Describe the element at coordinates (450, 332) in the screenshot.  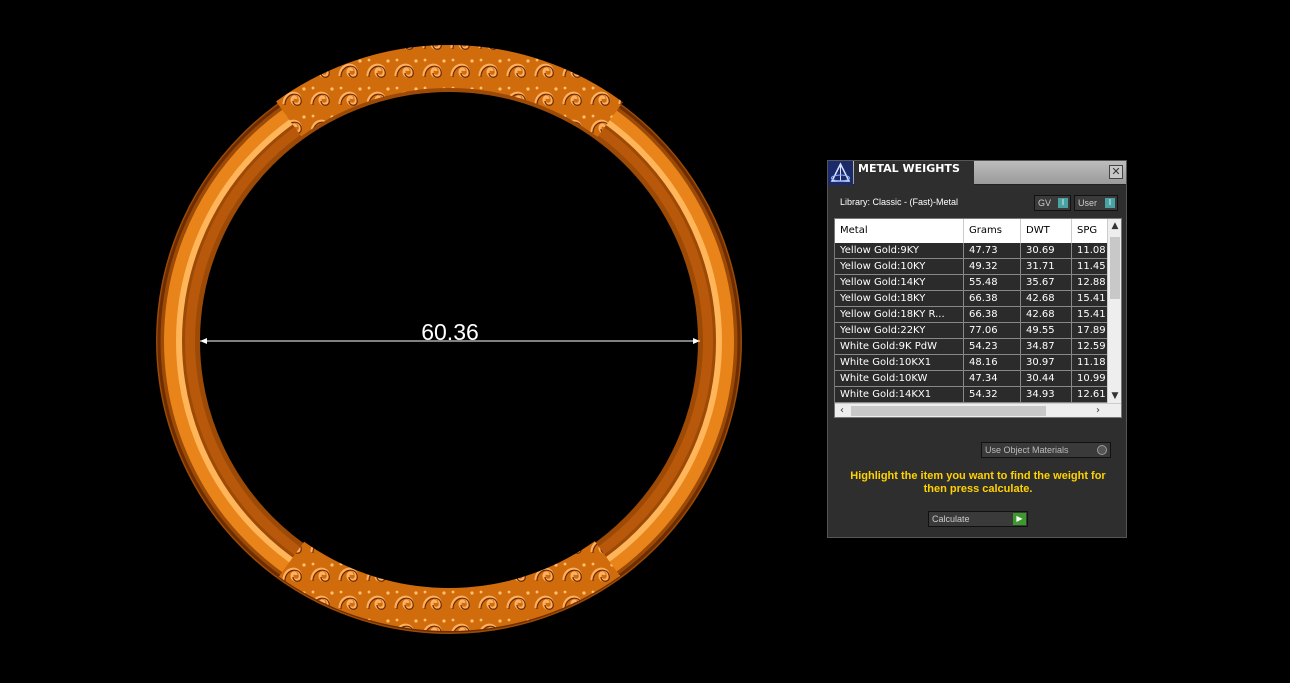
I see `dimension-label: 60.36` at that location.